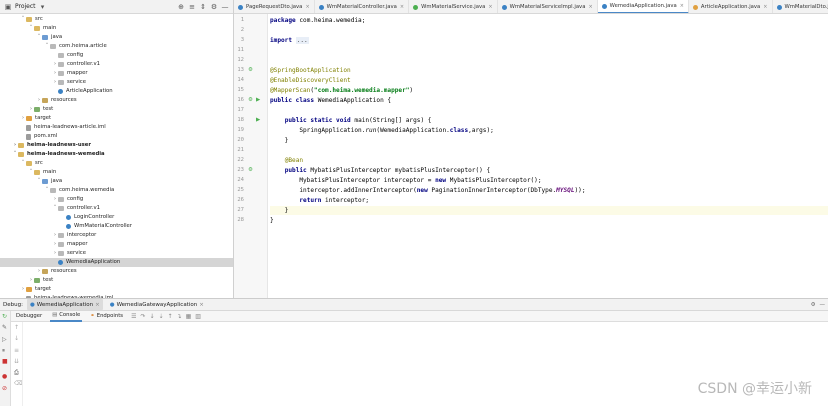  I want to click on code-line: package com.heima.wemedia;, so click(317, 20).